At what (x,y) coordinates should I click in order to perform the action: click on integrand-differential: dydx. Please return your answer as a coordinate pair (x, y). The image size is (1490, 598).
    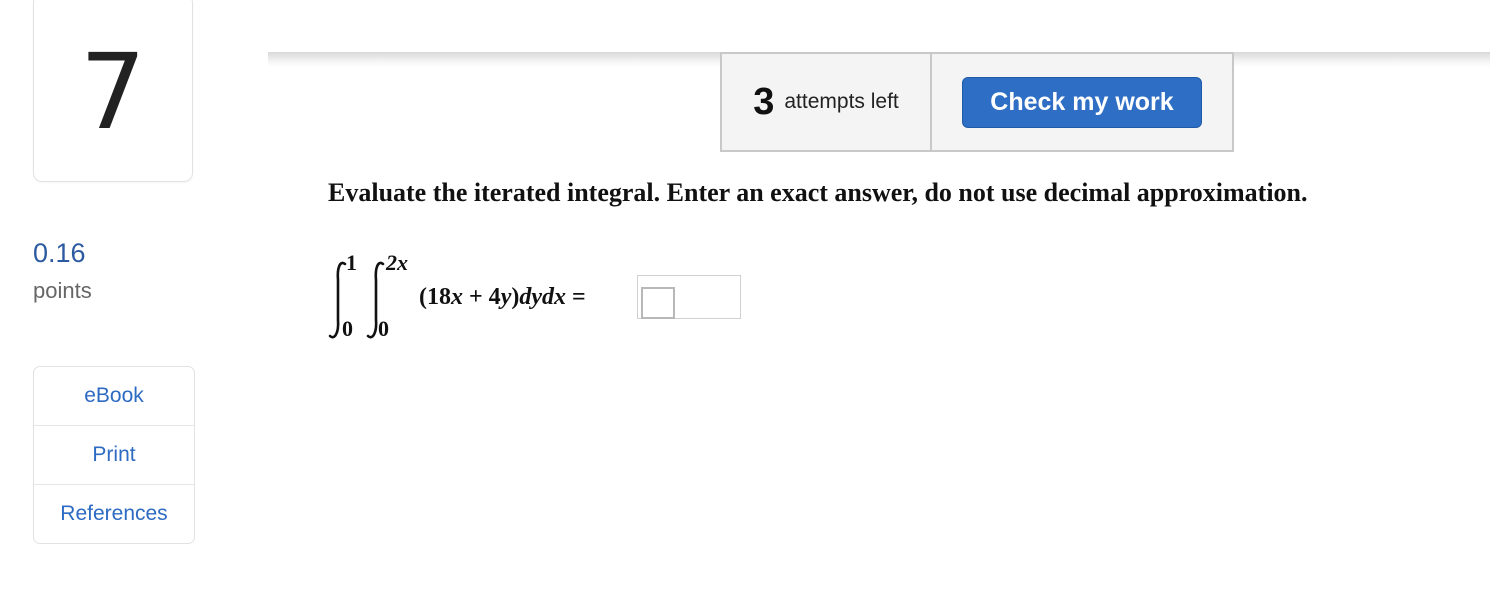
    Looking at the image, I should click on (542, 297).